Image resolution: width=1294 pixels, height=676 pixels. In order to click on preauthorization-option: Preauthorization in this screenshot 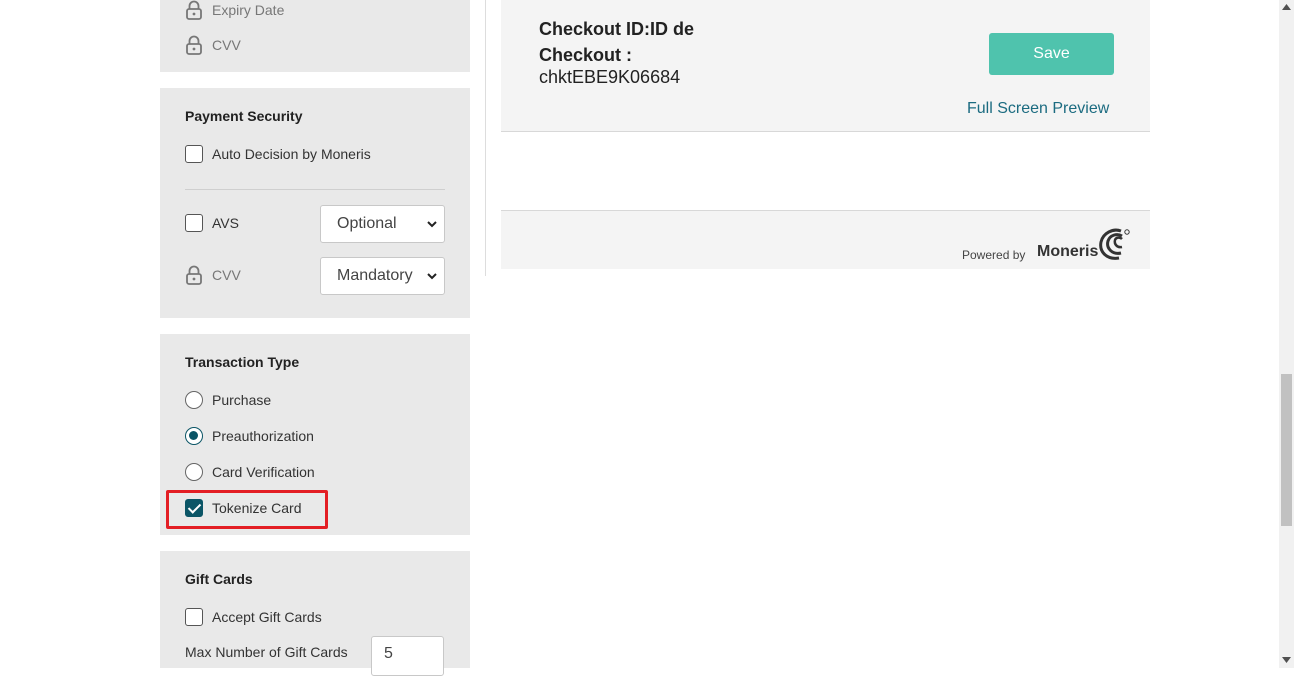, I will do `click(249, 436)`.